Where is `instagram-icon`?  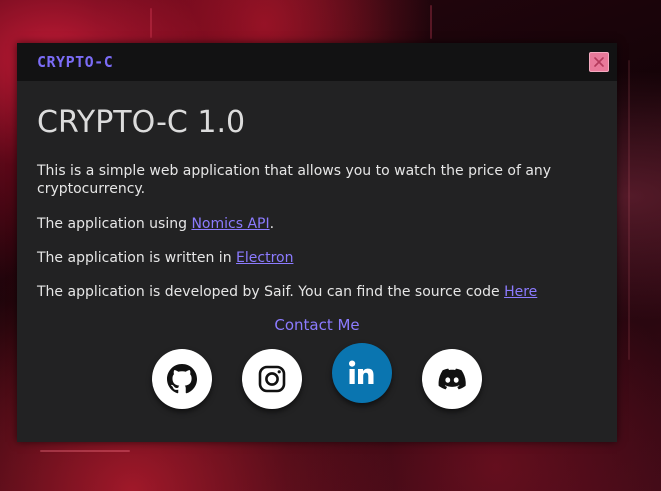 instagram-icon is located at coordinates (272, 379).